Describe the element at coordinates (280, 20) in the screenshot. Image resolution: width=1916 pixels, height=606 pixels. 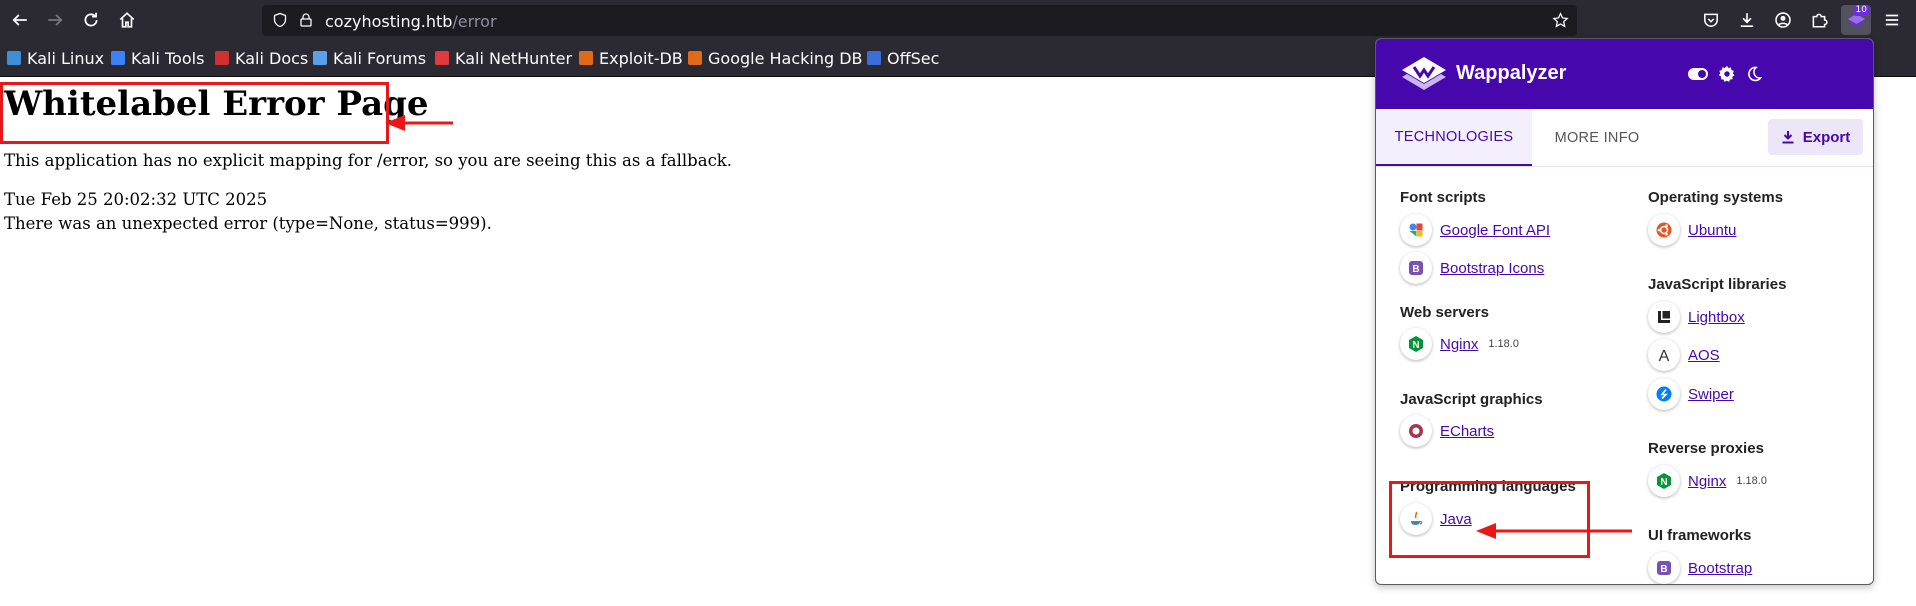
I see `shield-icon` at that location.